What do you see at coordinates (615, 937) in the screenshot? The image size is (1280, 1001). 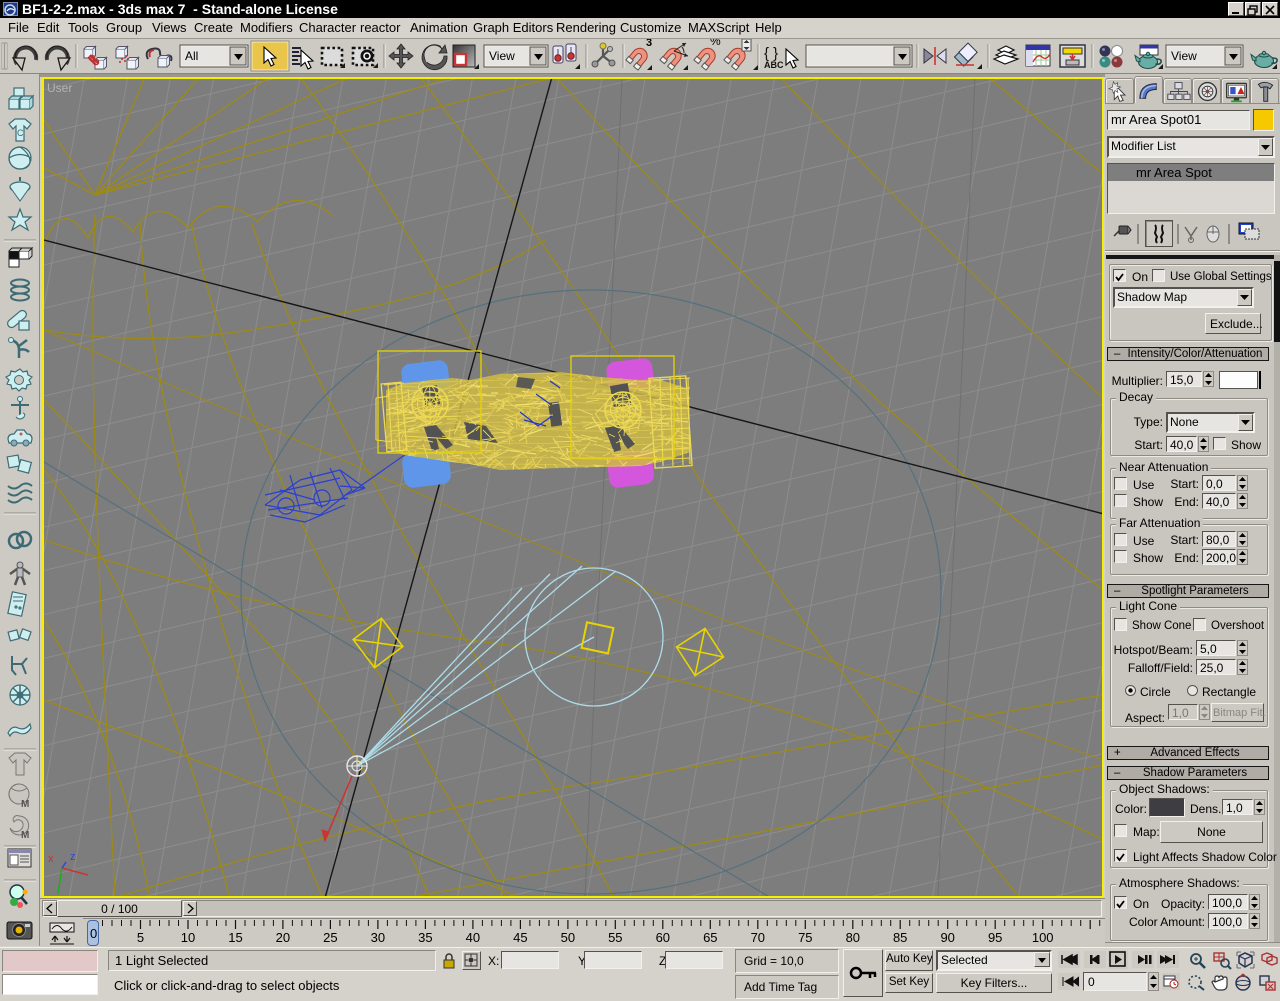 I see `svg-text: 55` at bounding box center [615, 937].